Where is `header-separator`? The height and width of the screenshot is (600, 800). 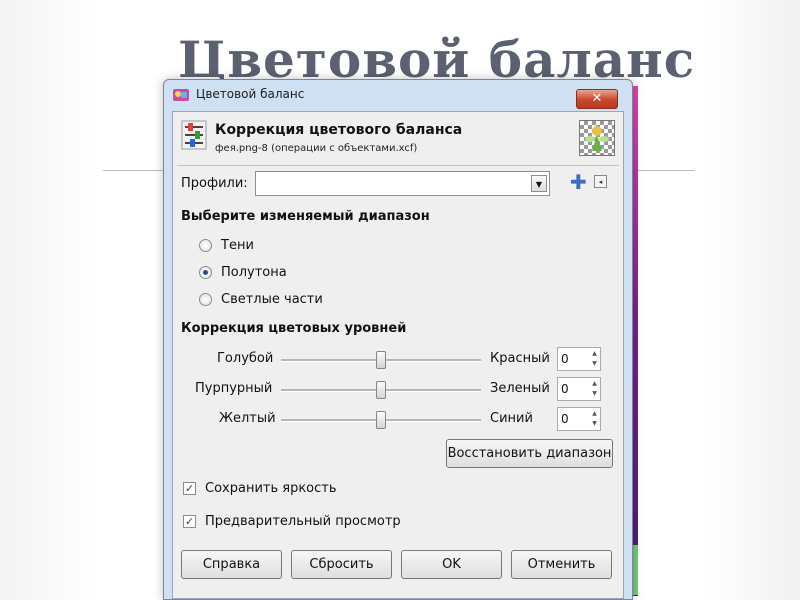
header-separator is located at coordinates (398, 165).